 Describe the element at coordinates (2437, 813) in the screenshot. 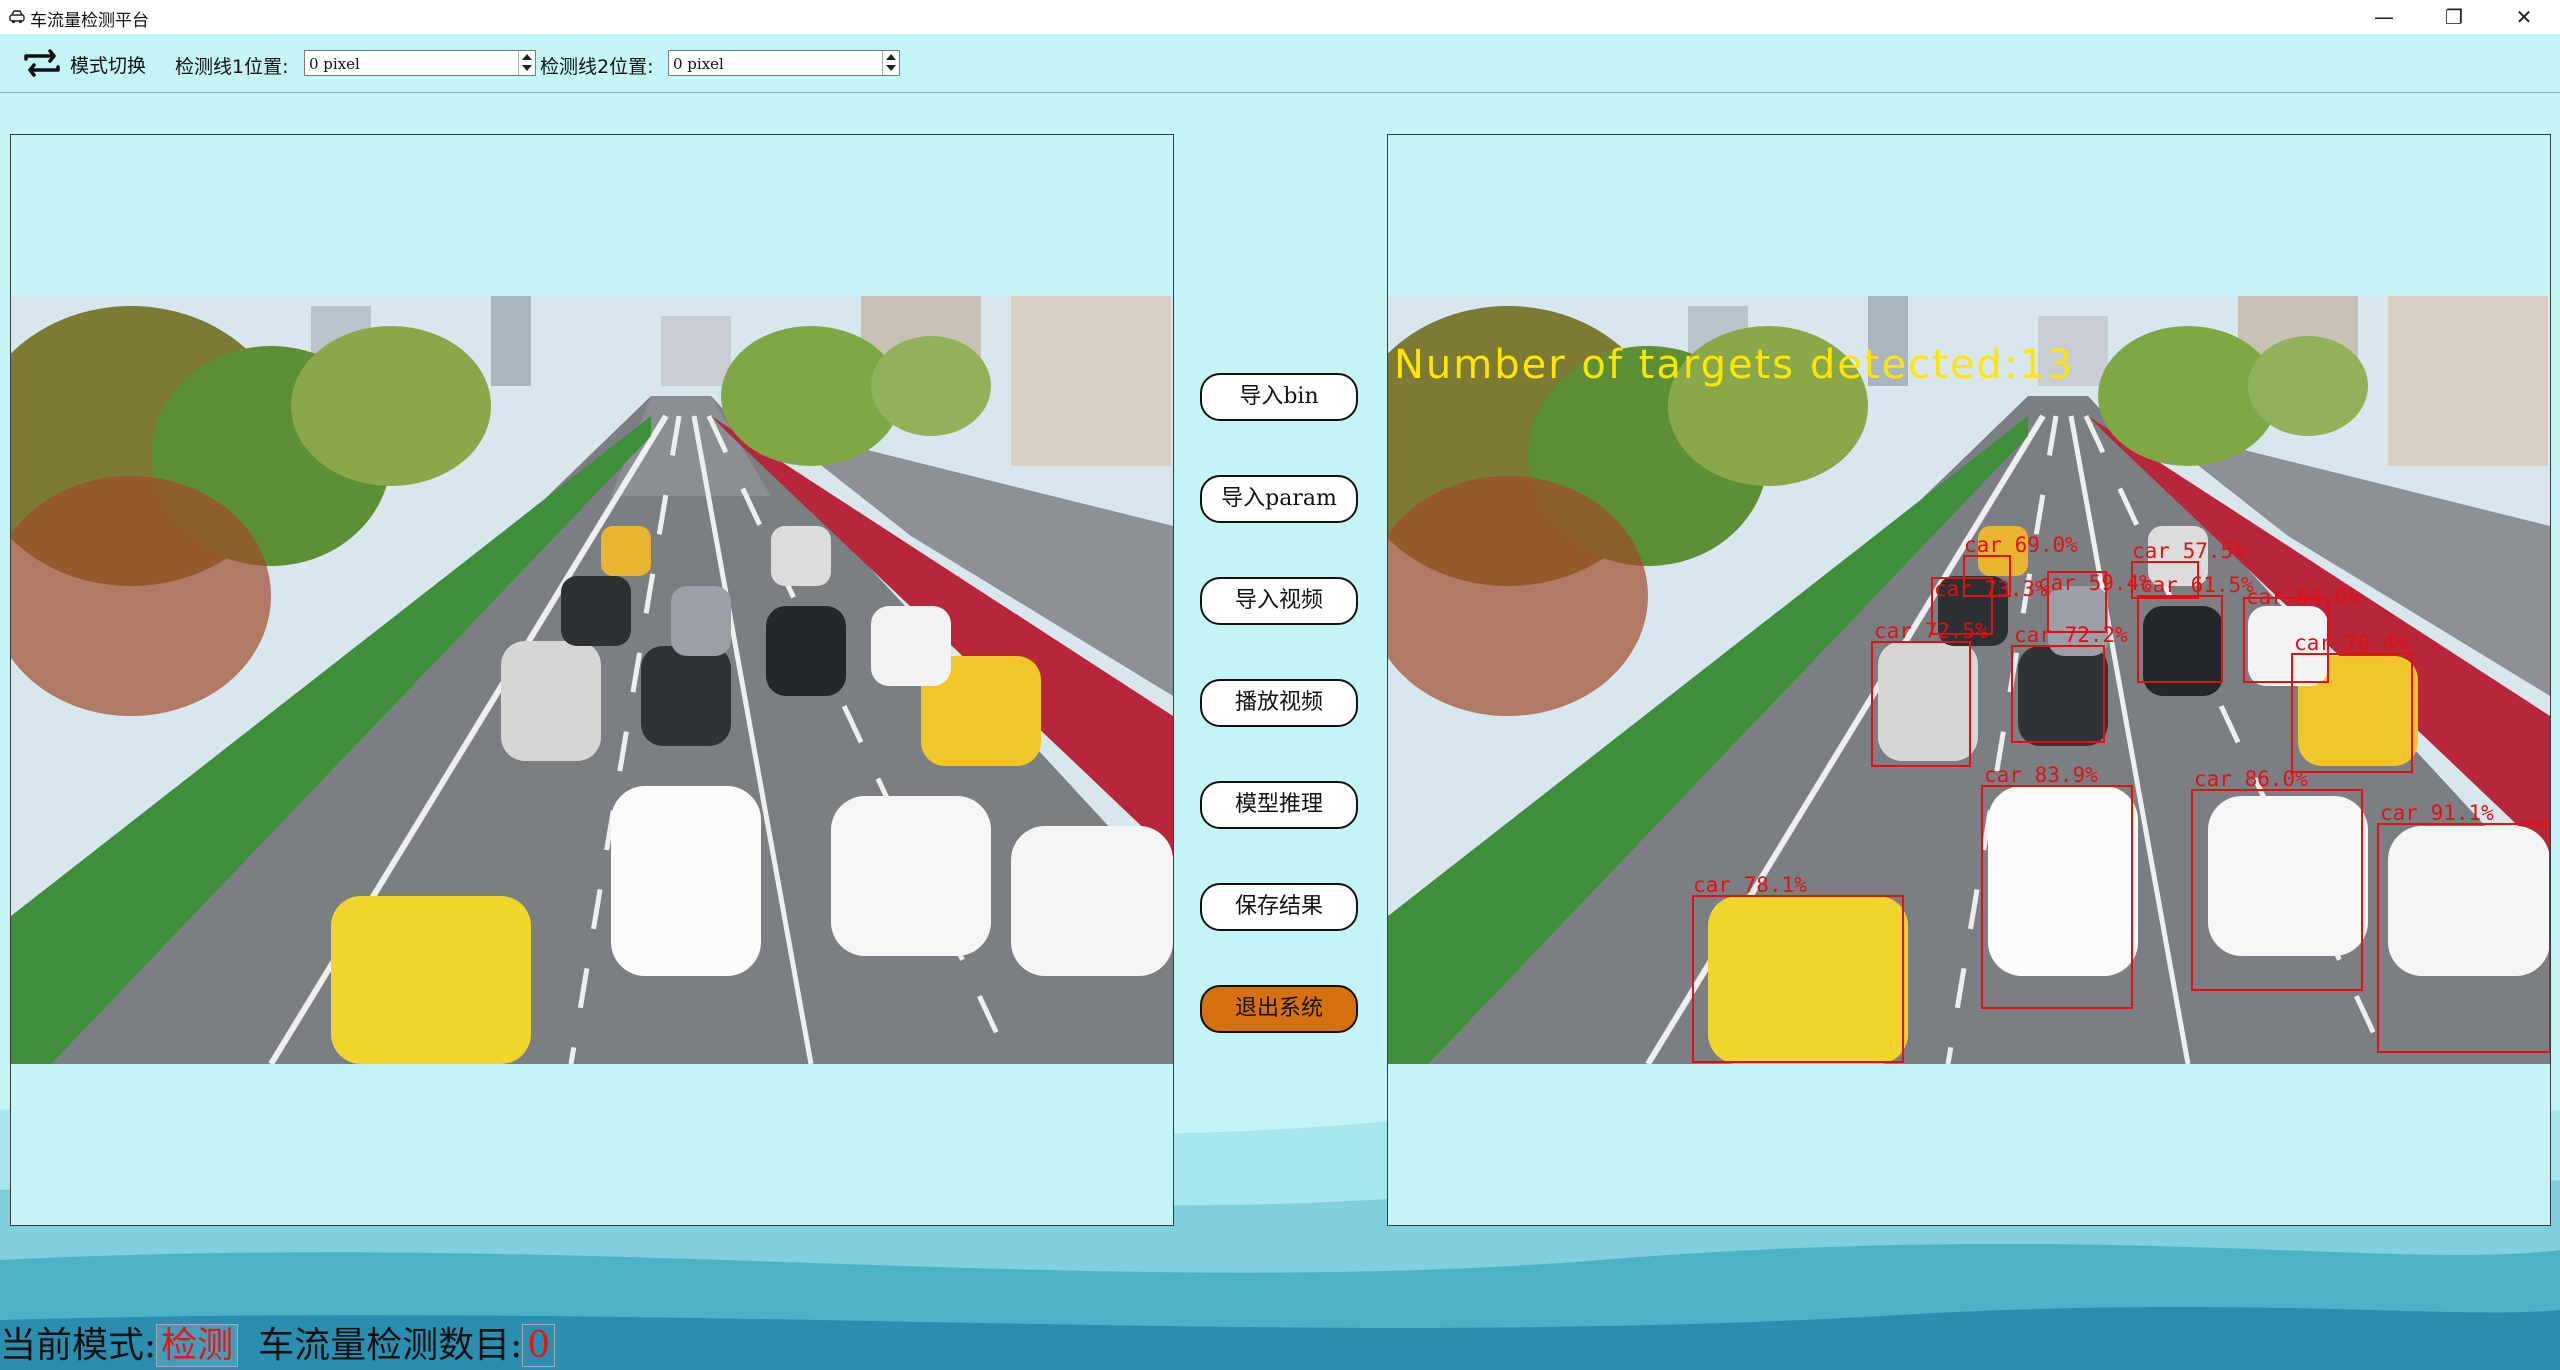

I see `detection-label: car 91.1%` at that location.